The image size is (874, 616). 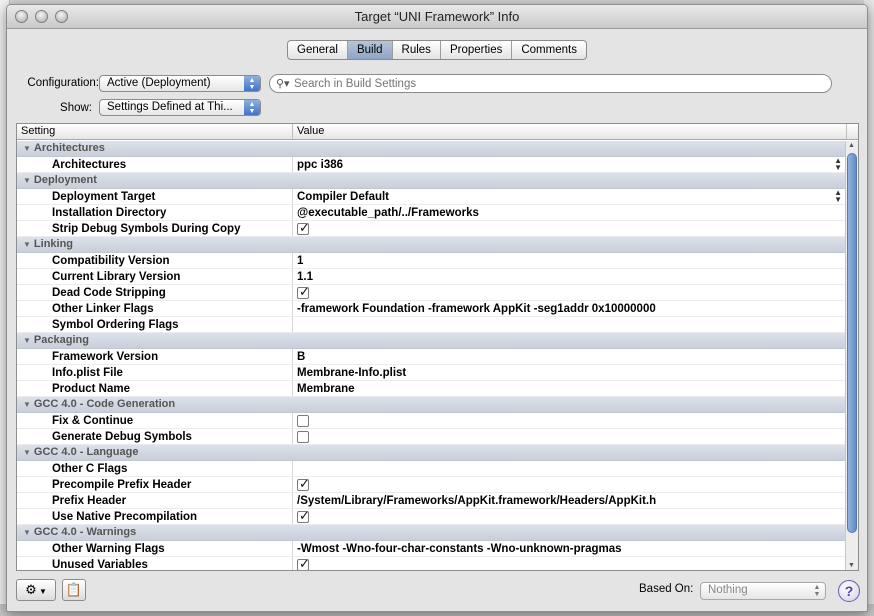 What do you see at coordinates (431, 149) in the screenshot?
I see `group-header: ▼ Architectures` at bounding box center [431, 149].